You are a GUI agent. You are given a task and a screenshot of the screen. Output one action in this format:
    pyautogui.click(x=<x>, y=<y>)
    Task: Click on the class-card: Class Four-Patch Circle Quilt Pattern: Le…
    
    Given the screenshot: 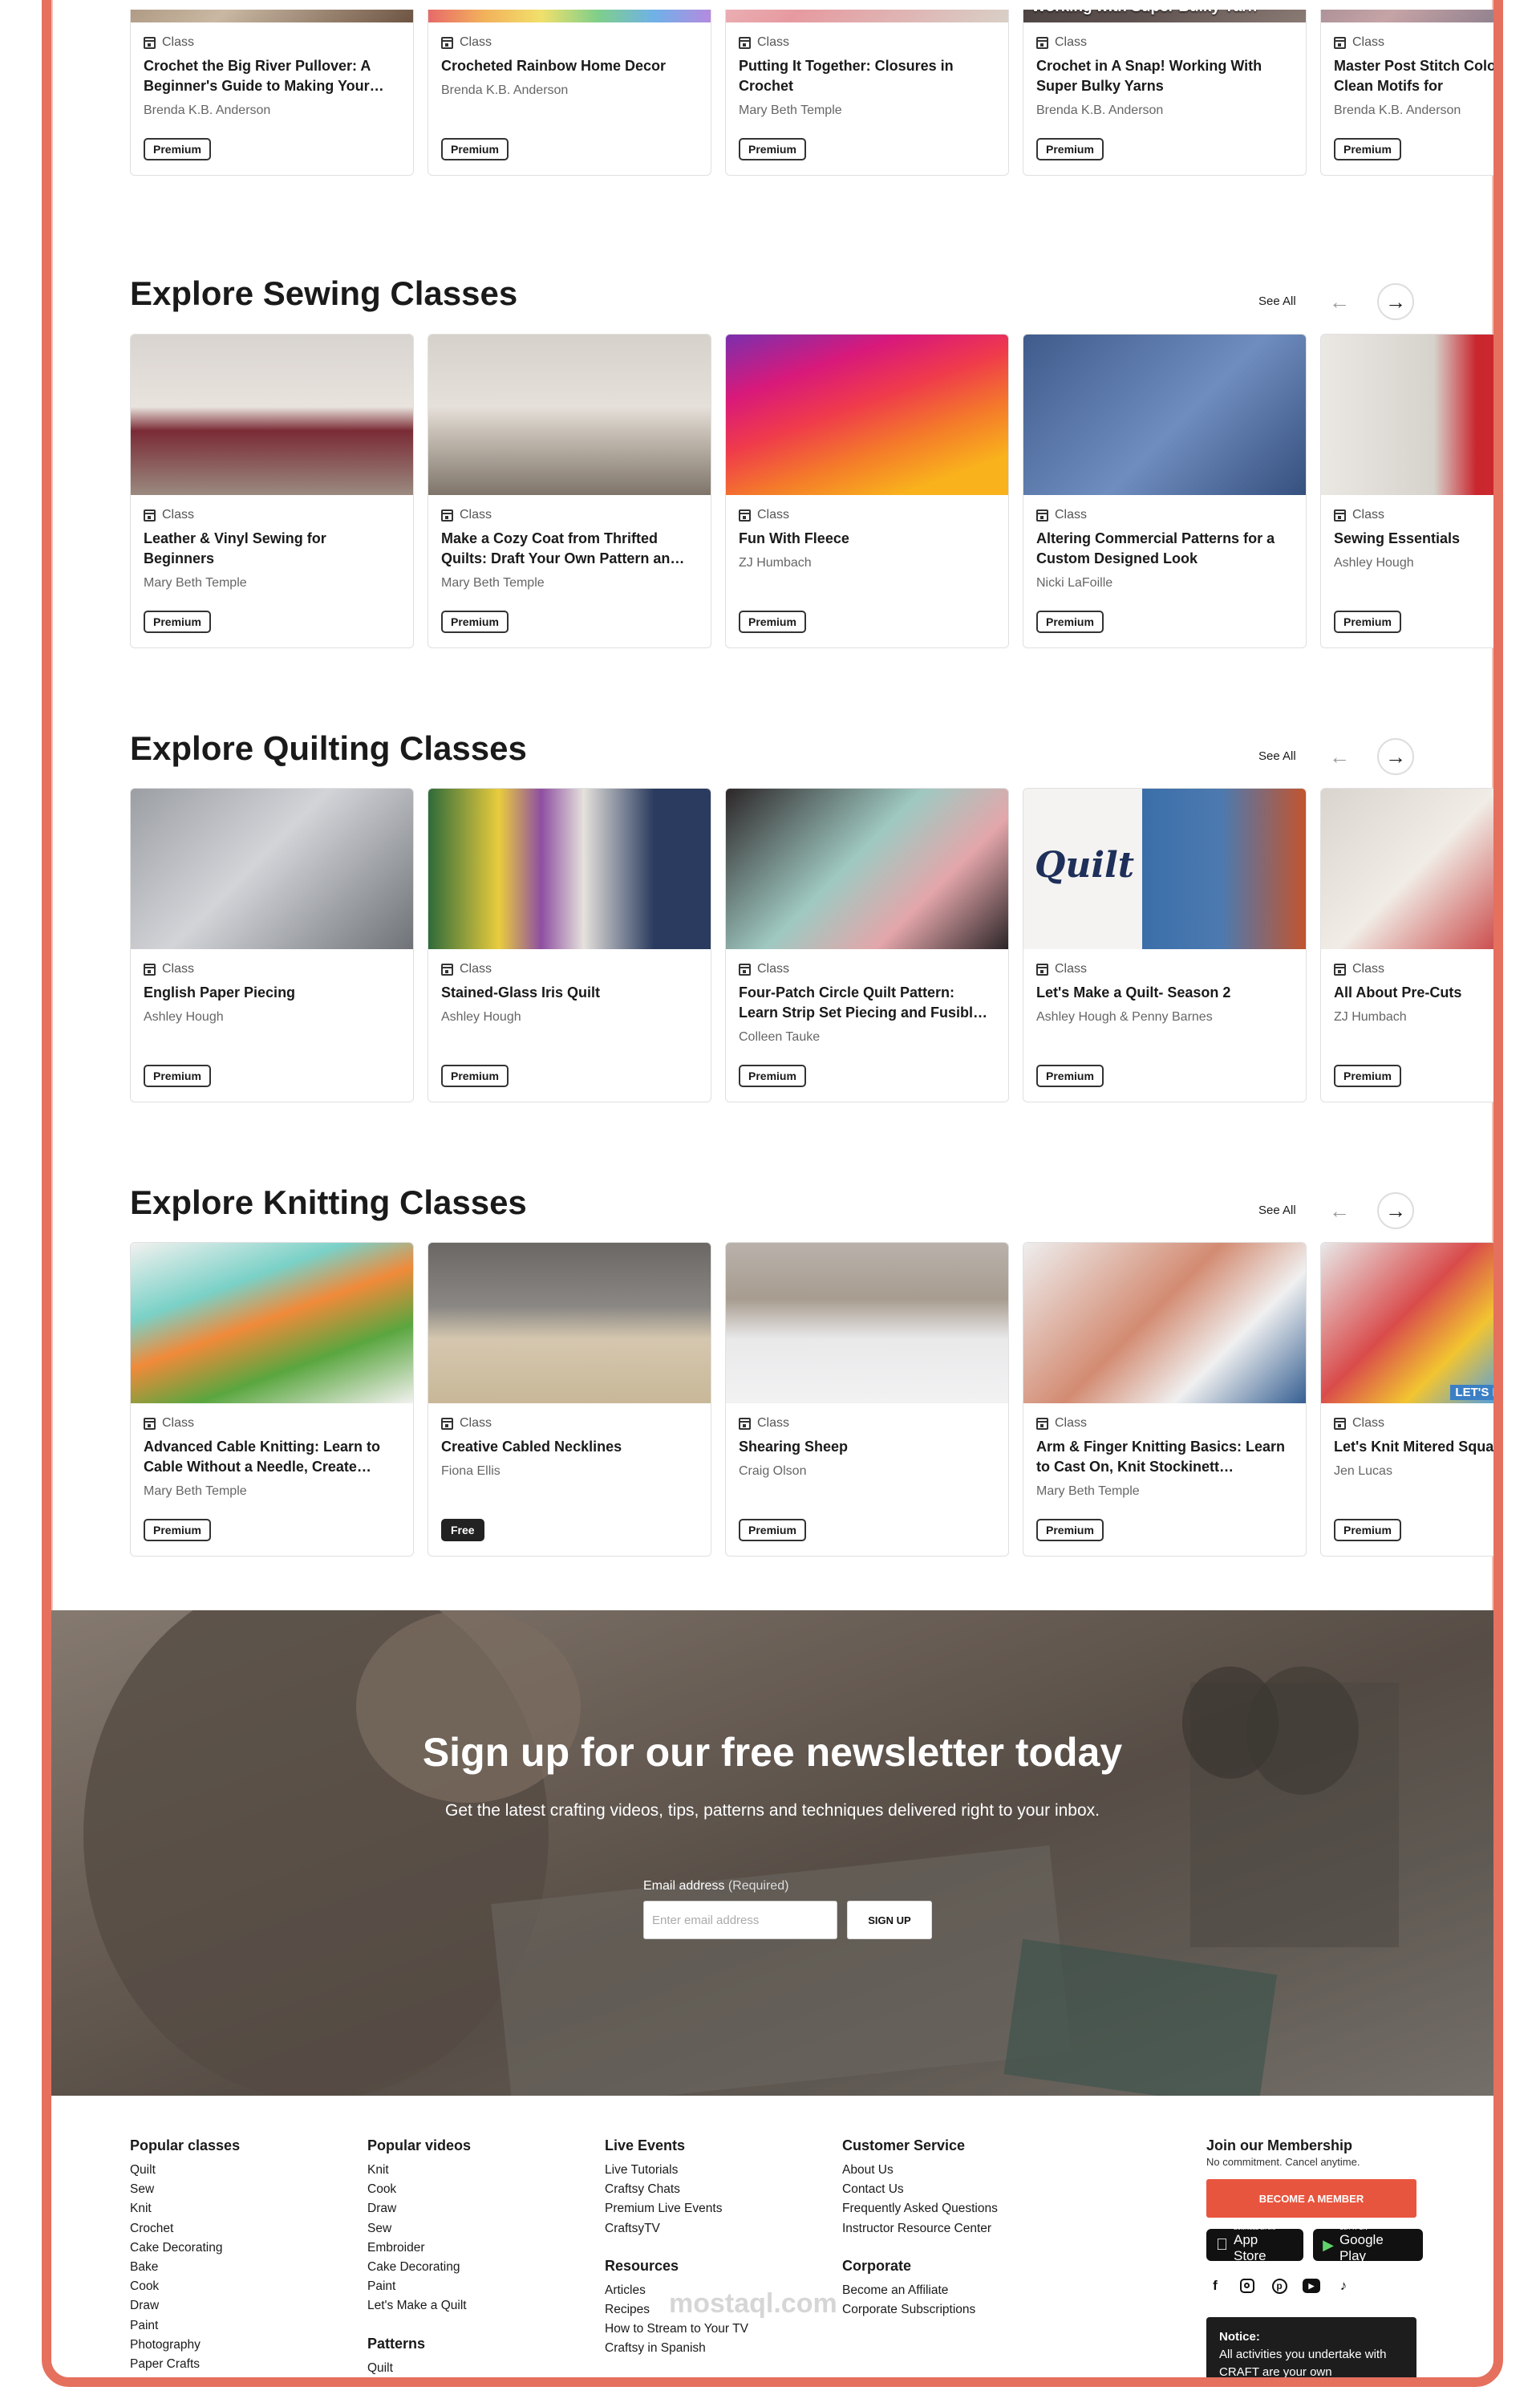 What is the action you would take?
    pyautogui.click(x=867, y=945)
    